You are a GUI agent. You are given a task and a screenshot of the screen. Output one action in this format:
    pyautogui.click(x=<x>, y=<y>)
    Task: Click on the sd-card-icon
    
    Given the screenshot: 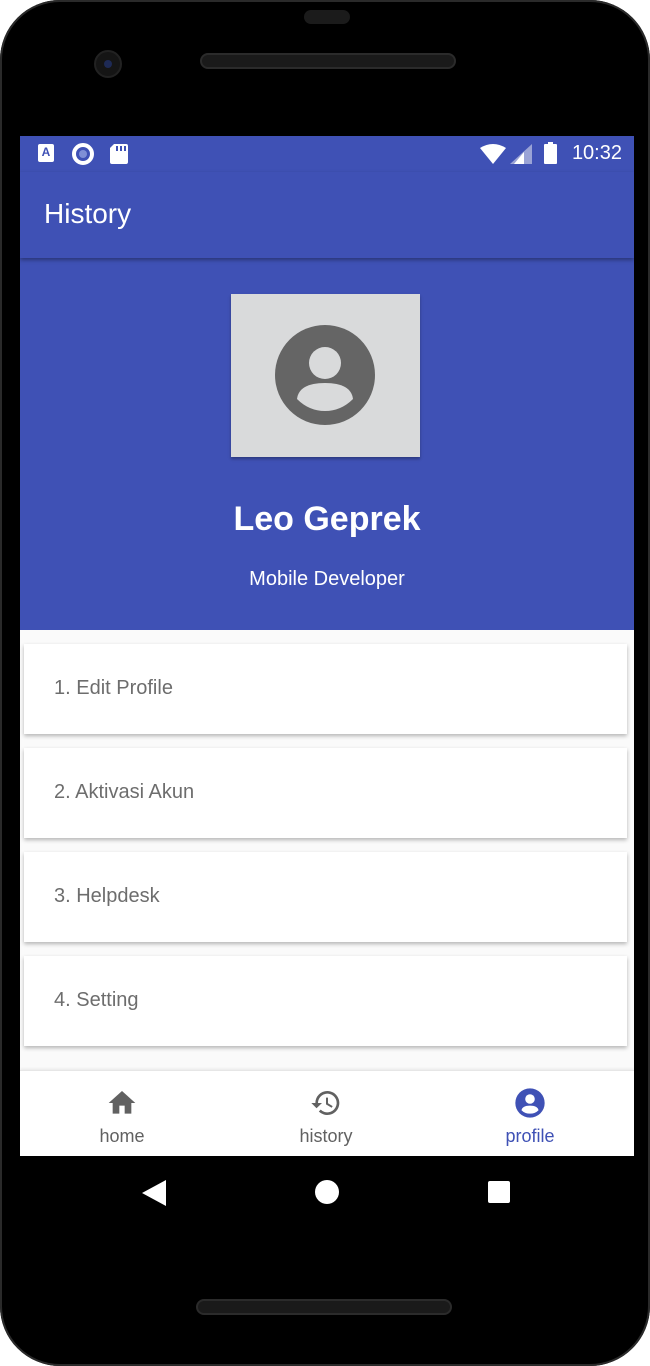 What is the action you would take?
    pyautogui.click(x=119, y=154)
    